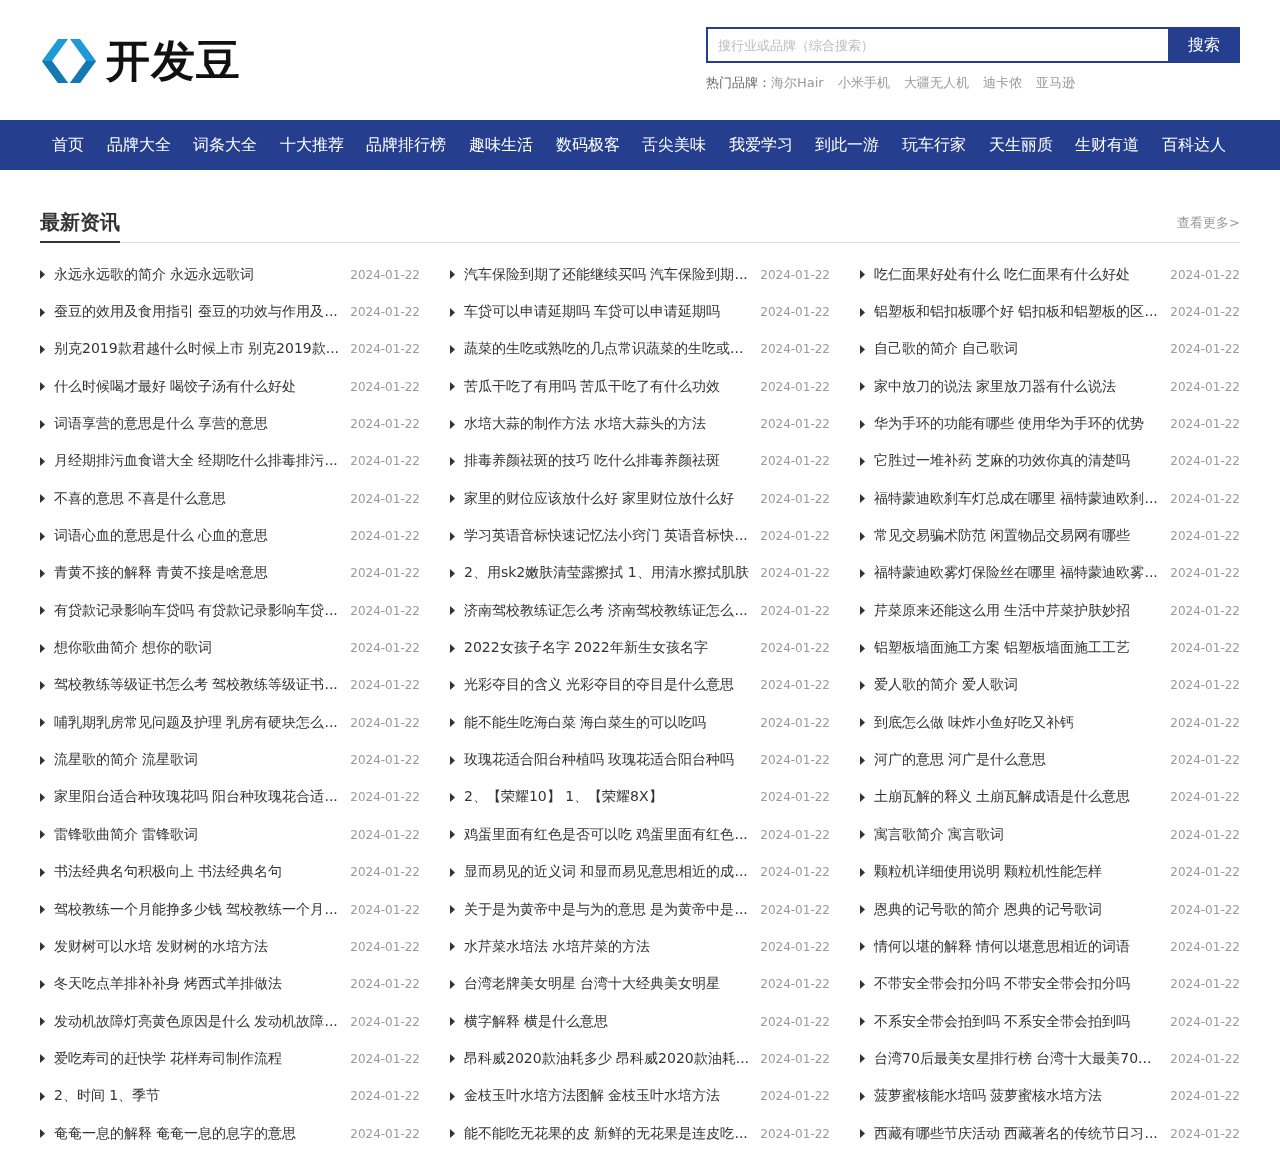  I want to click on article-link: 水培大蒜的制作方法 水培大蒜头的方法, so click(608, 424).